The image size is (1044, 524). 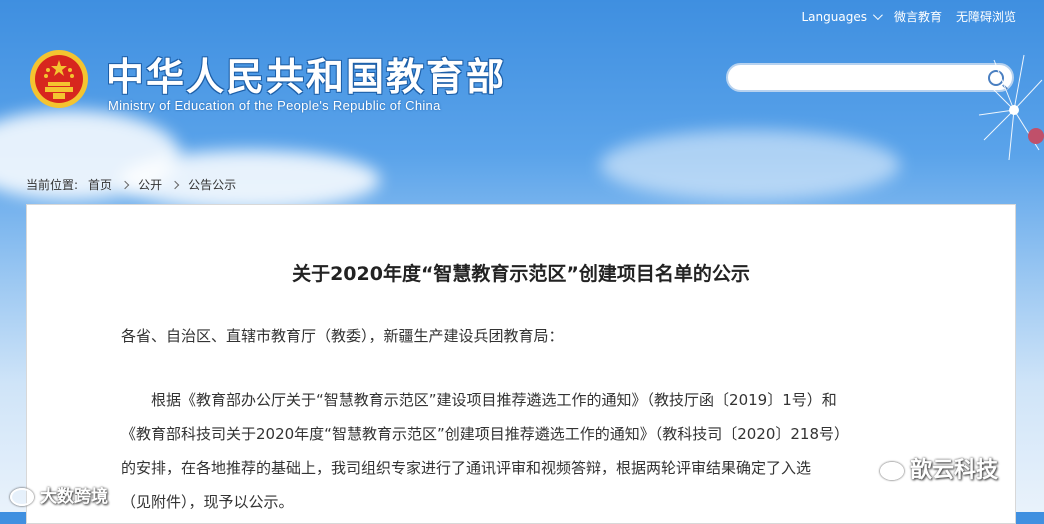 What do you see at coordinates (52, 185) in the screenshot?
I see `breadcrumb-prefix: 当前位置:` at bounding box center [52, 185].